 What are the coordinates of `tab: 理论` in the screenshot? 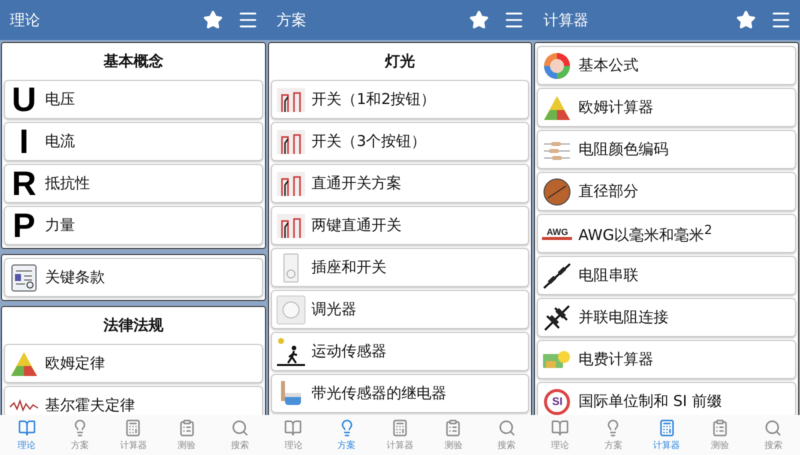 It's located at (27, 435).